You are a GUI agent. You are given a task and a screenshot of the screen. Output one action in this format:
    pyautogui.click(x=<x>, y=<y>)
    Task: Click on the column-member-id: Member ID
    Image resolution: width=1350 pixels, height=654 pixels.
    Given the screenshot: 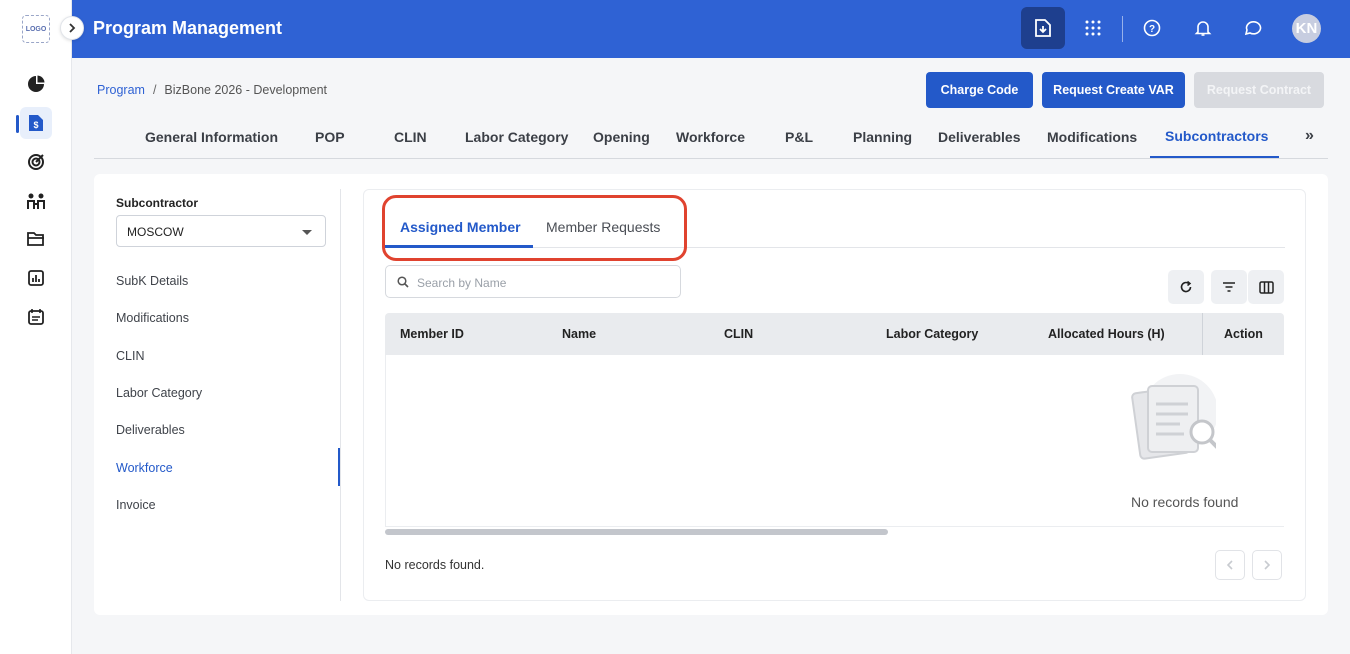 What is the action you would take?
    pyautogui.click(x=432, y=334)
    